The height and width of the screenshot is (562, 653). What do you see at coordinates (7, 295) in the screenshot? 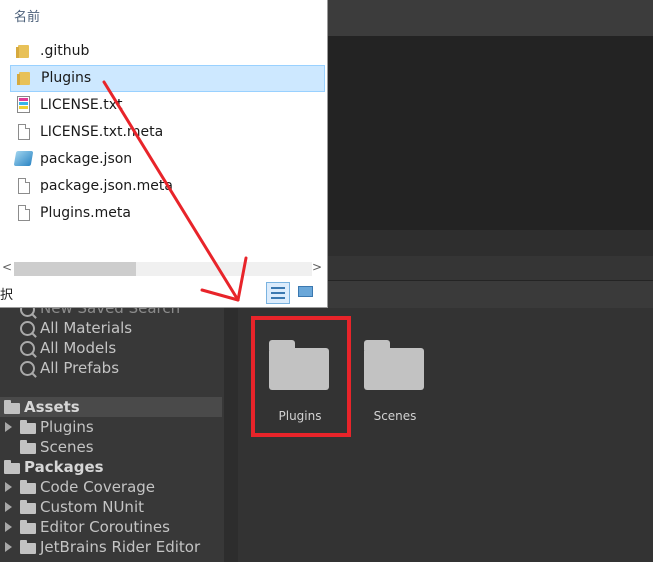
I see `status-bar-text: 択` at bounding box center [7, 295].